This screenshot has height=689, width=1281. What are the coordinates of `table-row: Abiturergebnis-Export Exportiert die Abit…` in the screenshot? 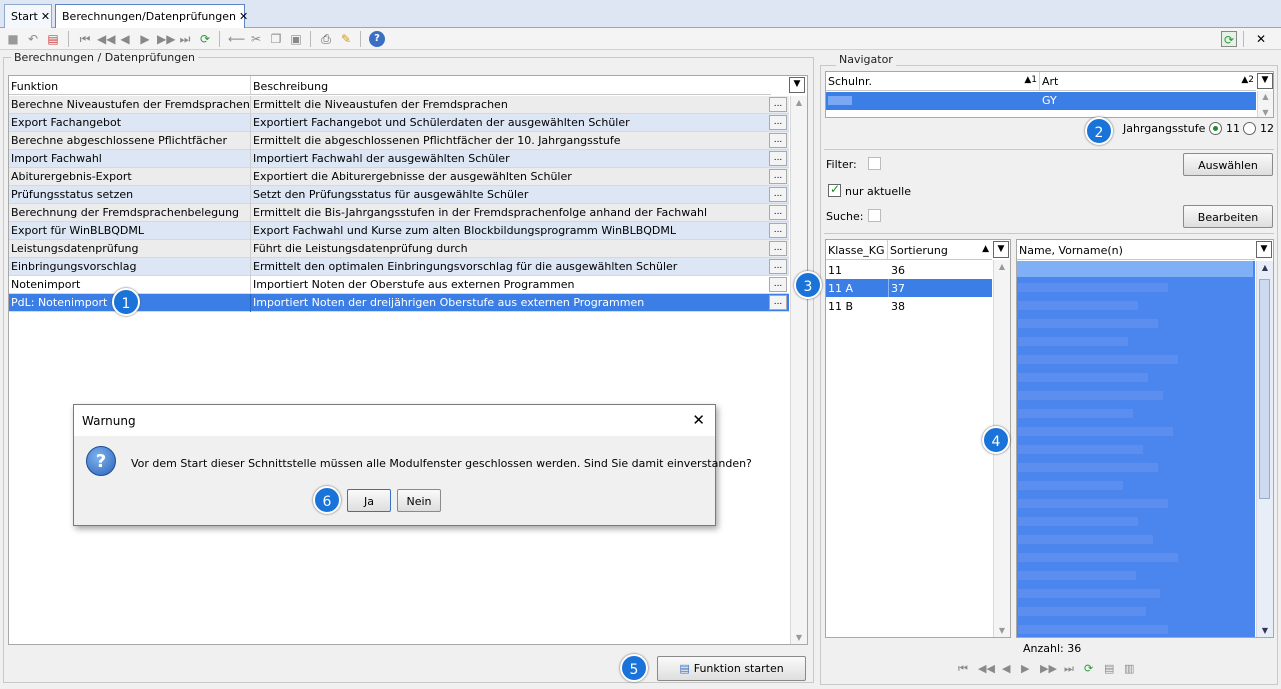 It's located at (399, 177).